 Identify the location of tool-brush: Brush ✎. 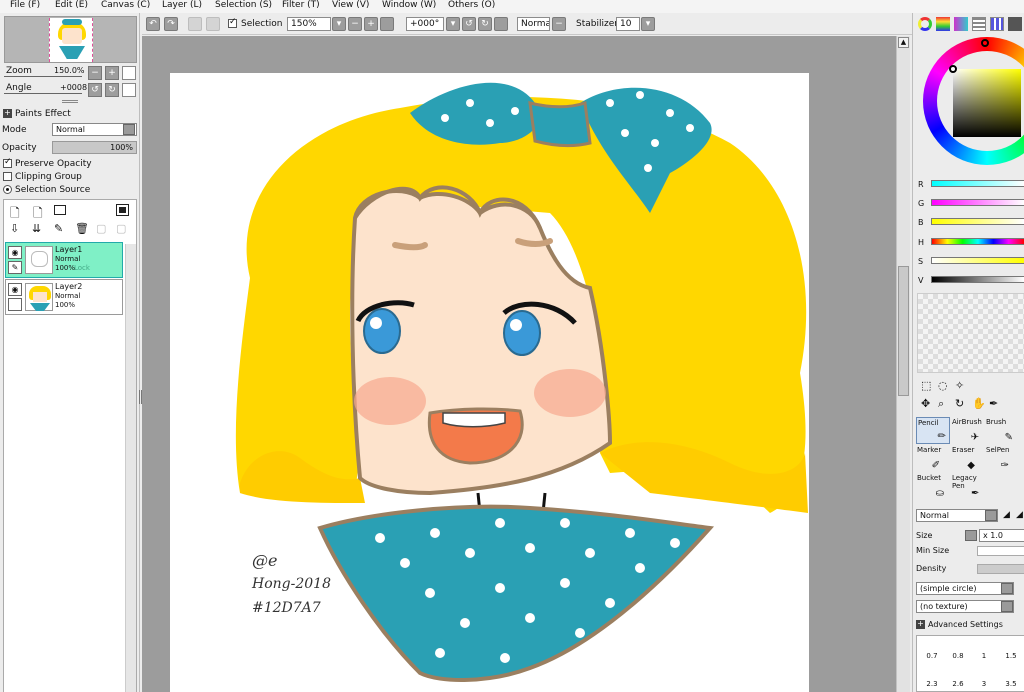
(1002, 430).